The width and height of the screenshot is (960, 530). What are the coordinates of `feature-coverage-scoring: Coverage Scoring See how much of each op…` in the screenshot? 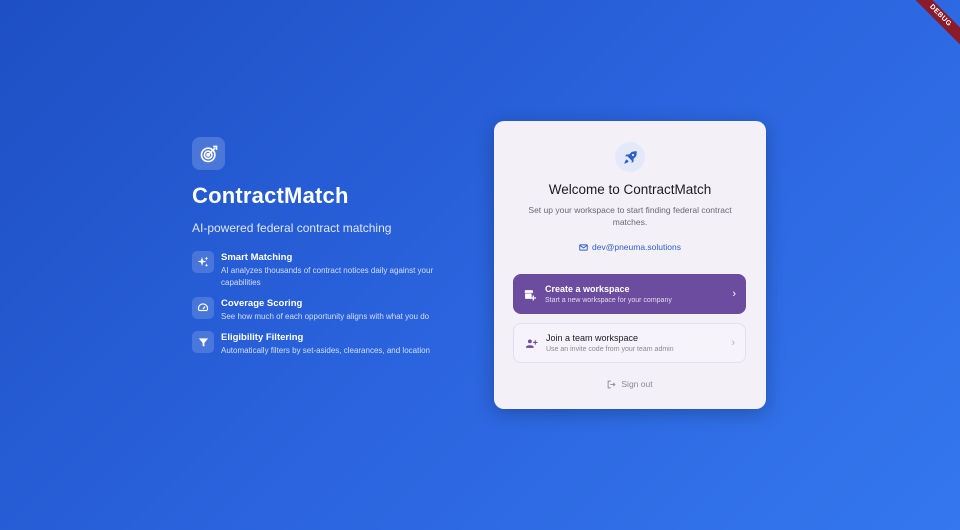 It's located at (327, 310).